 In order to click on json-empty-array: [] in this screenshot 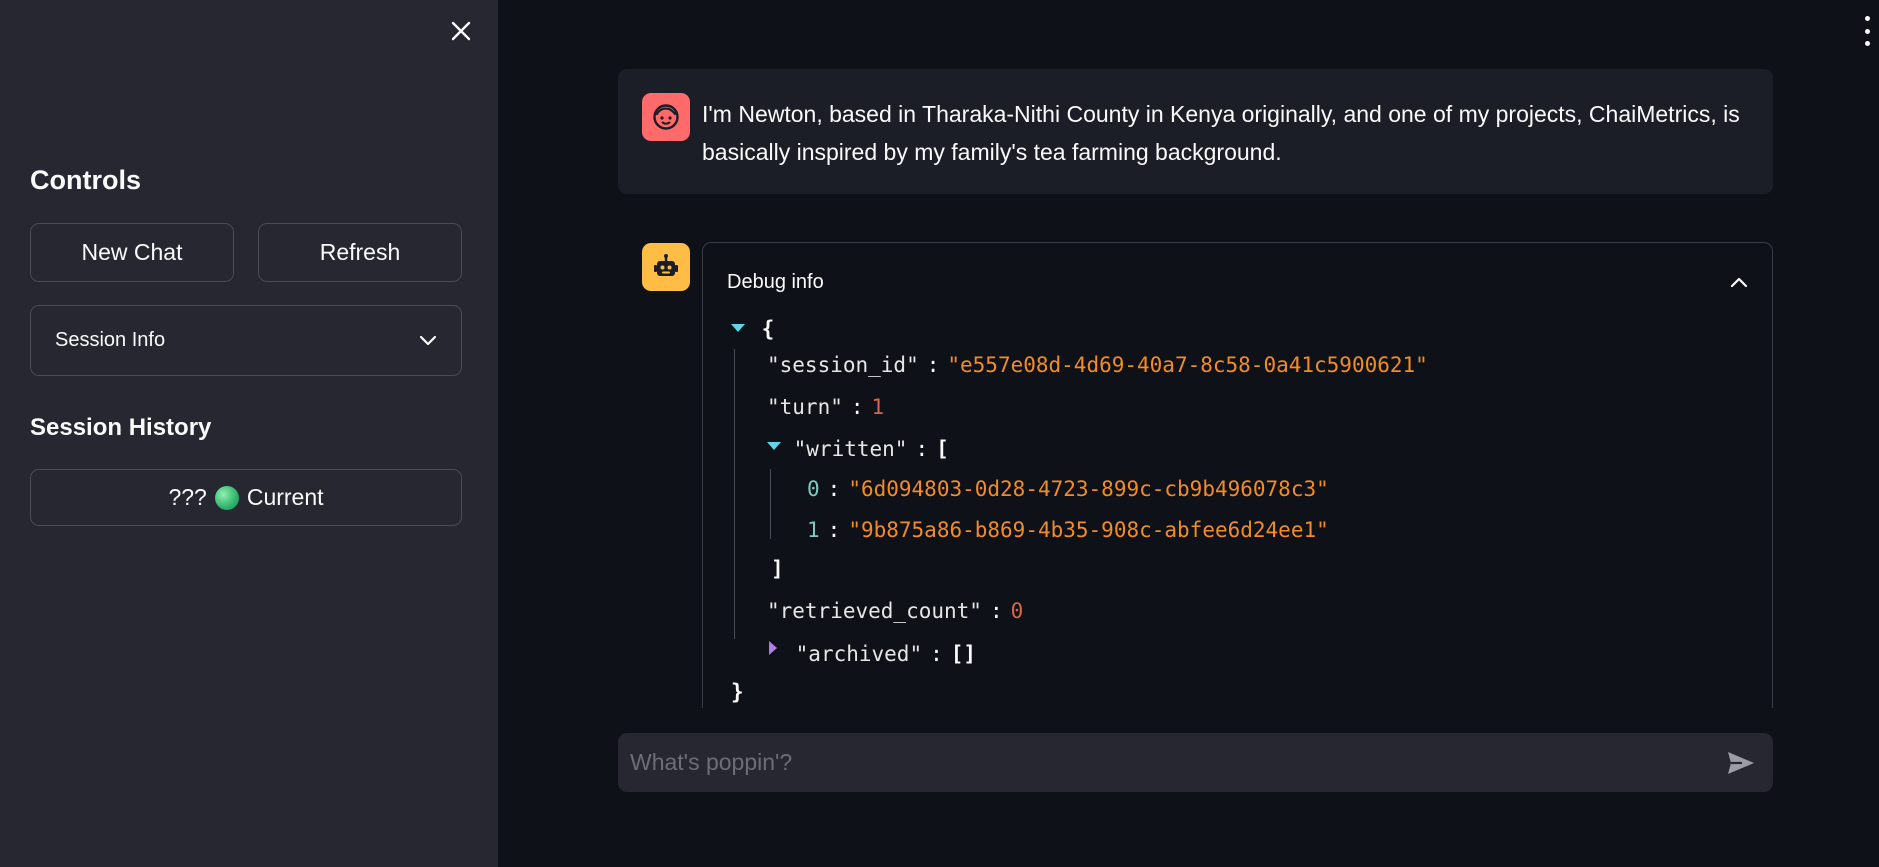, I will do `click(963, 654)`.